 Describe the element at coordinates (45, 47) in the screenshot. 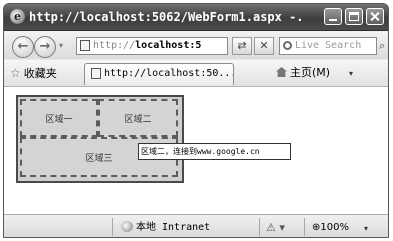

I see `forward-button: →` at that location.